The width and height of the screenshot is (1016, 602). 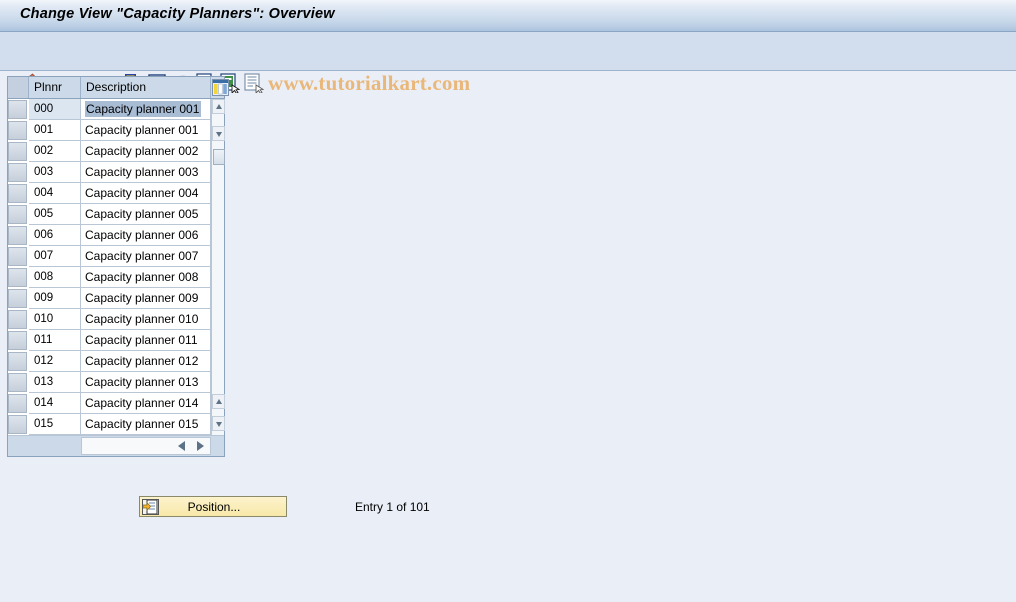 I want to click on table-row: 003 Capacity planner 003, so click(x=109, y=172).